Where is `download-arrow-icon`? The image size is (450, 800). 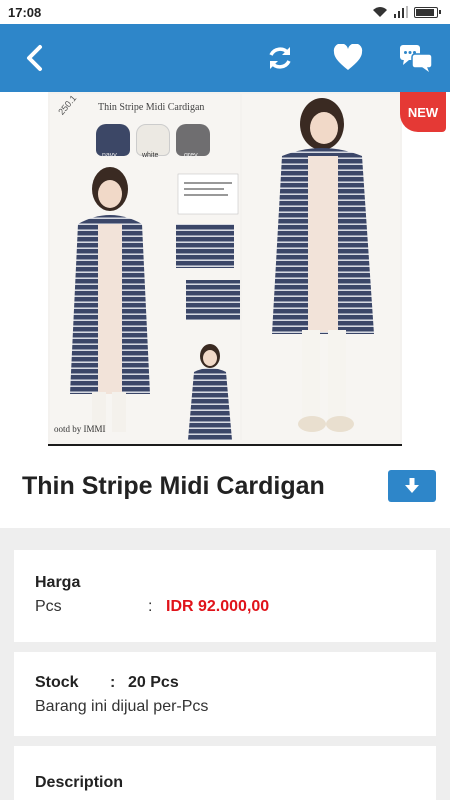
download-arrow-icon is located at coordinates (412, 485).